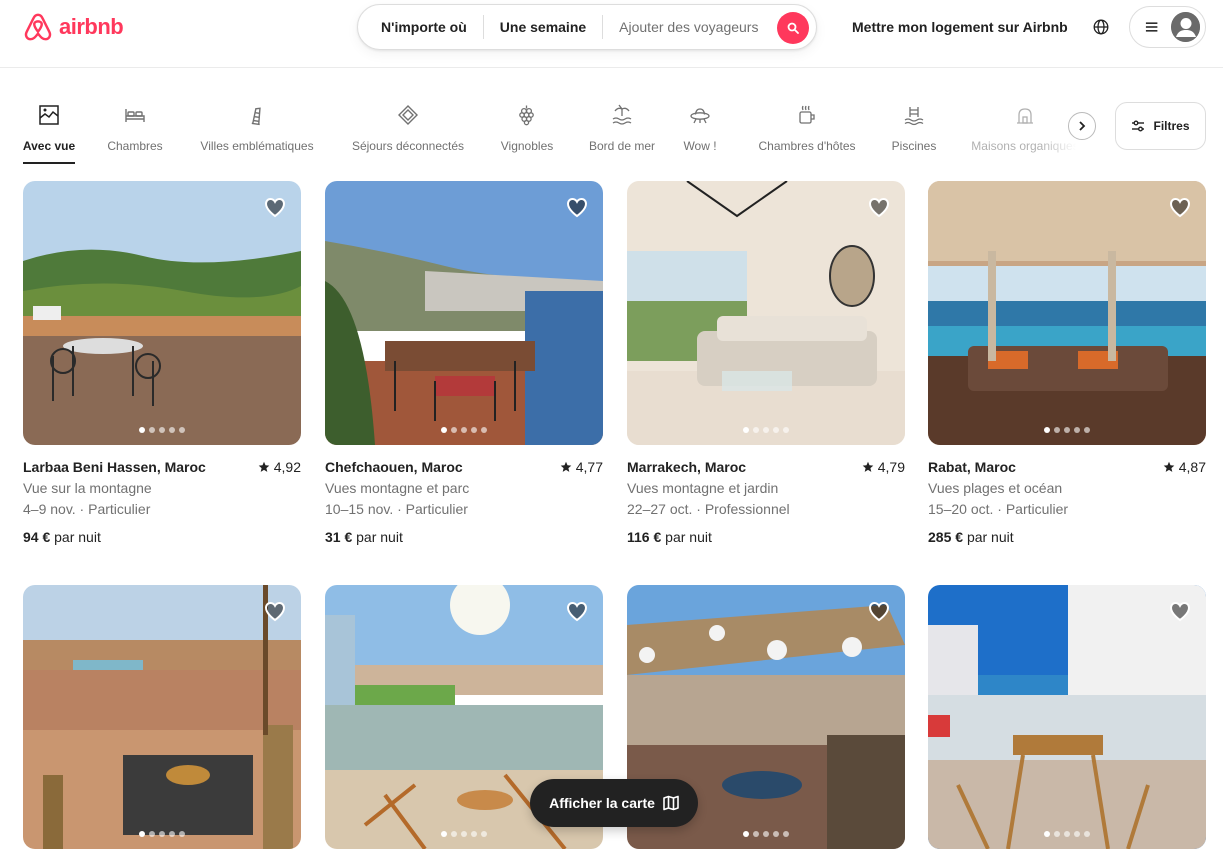 The image size is (1223, 858). I want to click on categories-next-button, so click(1082, 126).